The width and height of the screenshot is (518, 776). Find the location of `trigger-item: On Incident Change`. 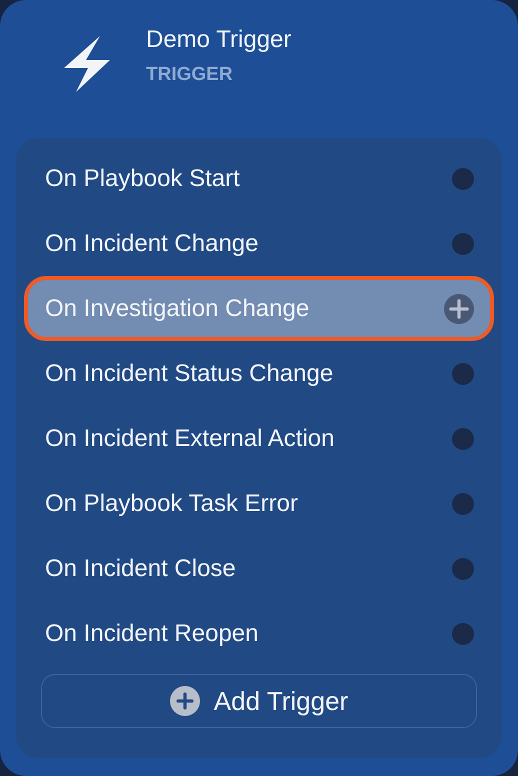

trigger-item: On Incident Change is located at coordinates (259, 243).